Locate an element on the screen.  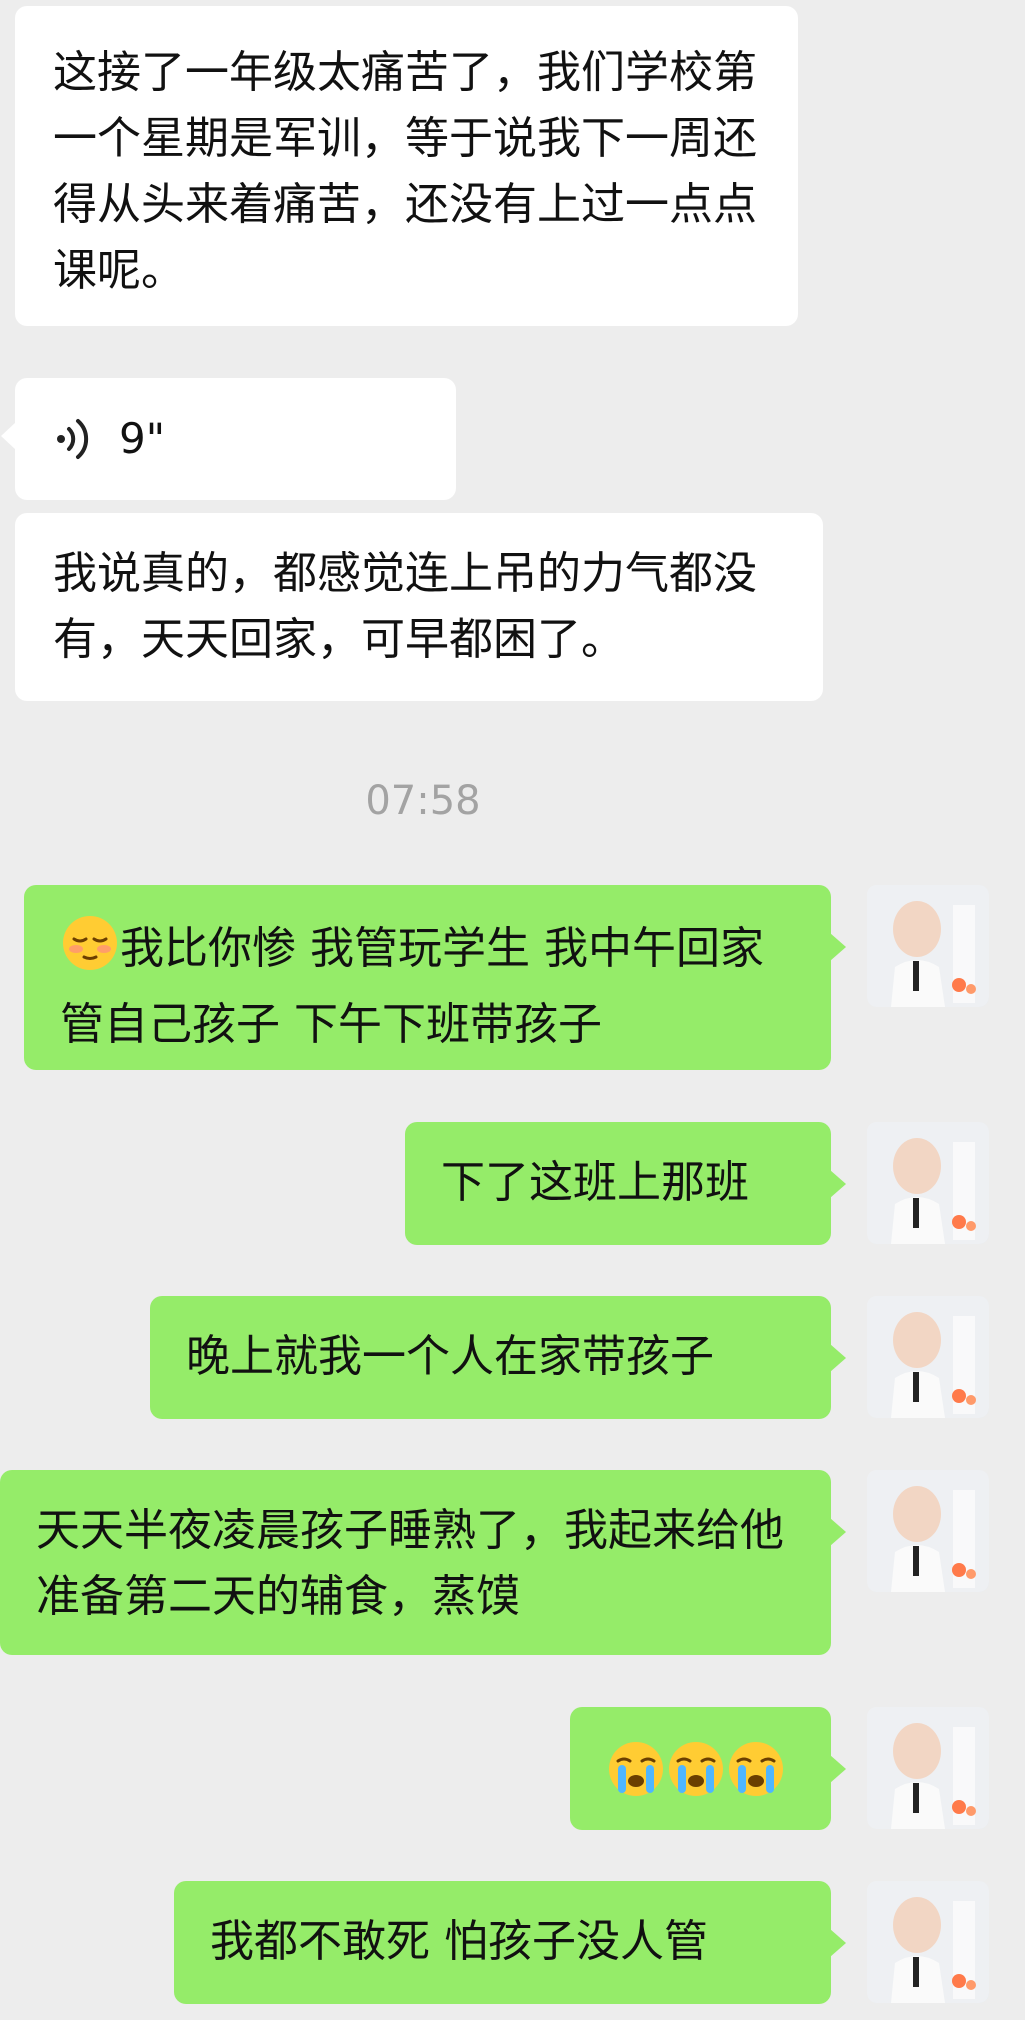
outgoing-message-2: 下了这班上那班 is located at coordinates (625, 1183).